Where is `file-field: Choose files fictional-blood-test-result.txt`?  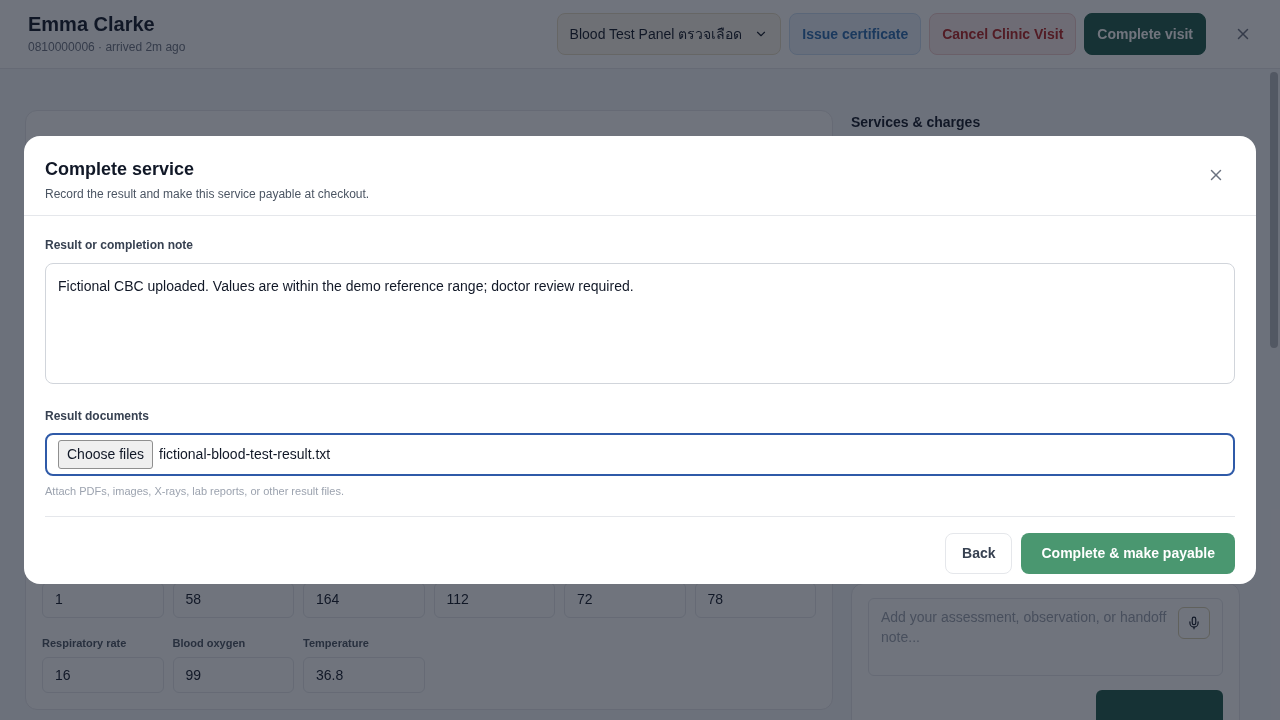
file-field: Choose files fictional-blood-test-result.txt is located at coordinates (640, 454).